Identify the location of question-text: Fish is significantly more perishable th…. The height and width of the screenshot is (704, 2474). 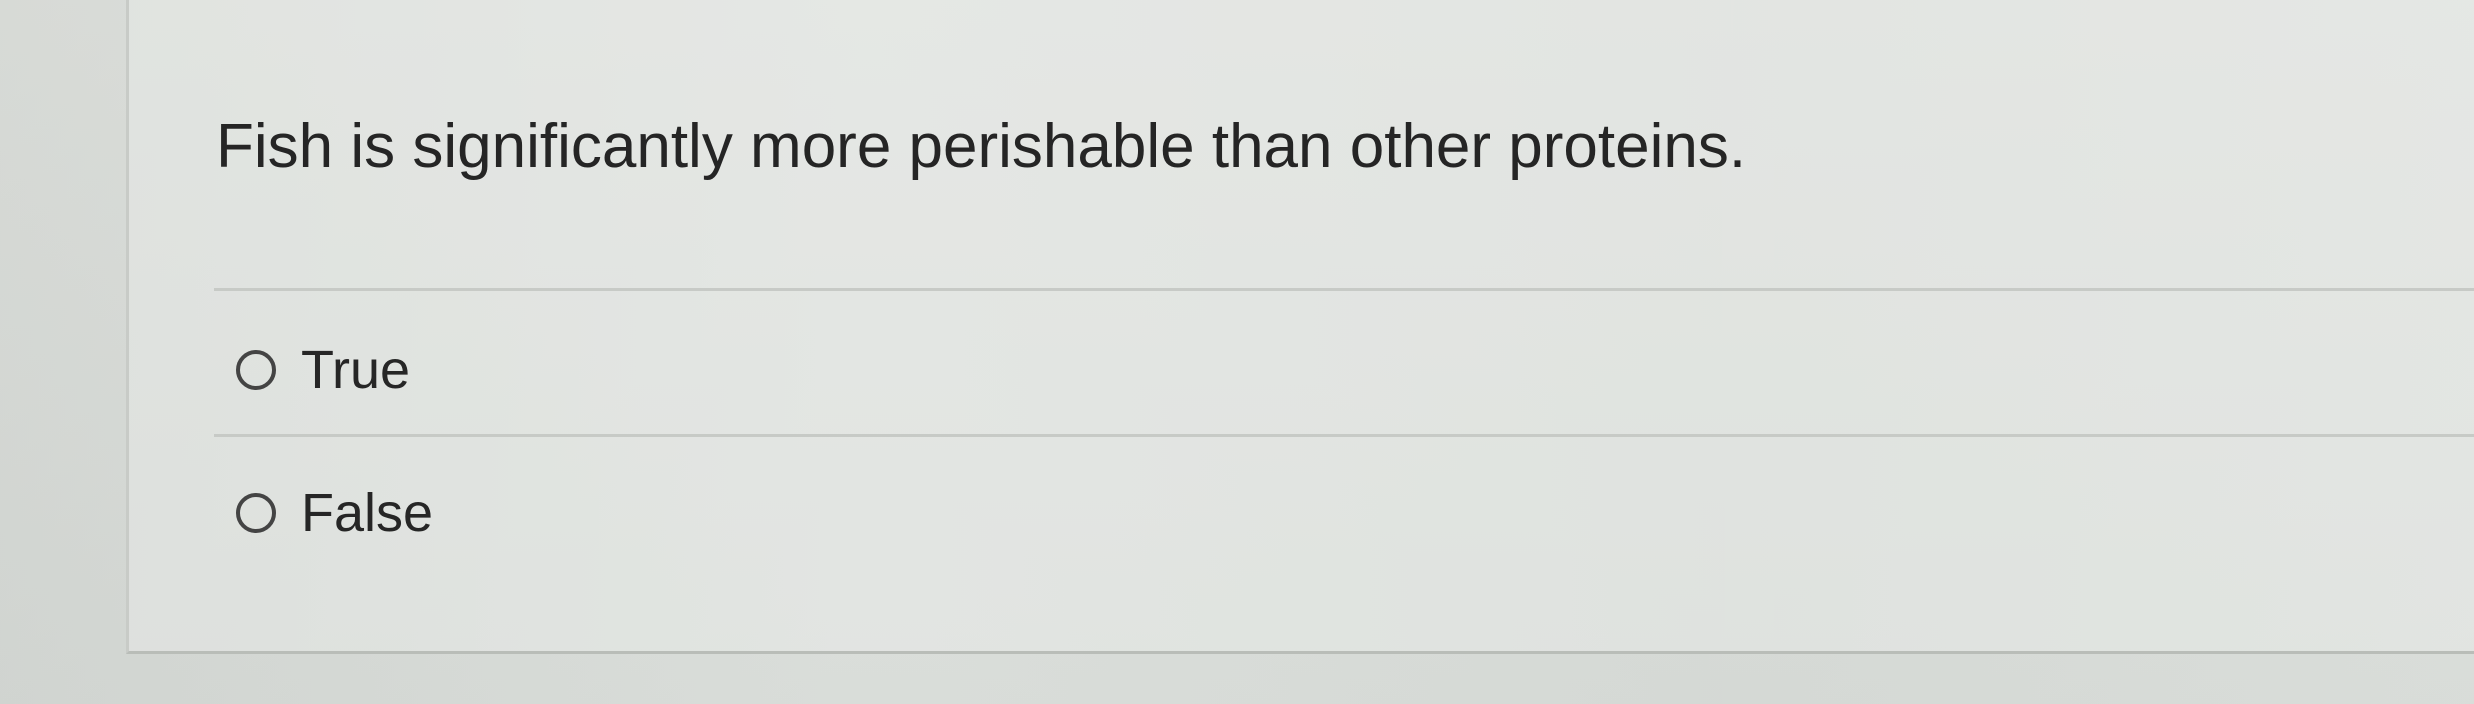
(981, 146).